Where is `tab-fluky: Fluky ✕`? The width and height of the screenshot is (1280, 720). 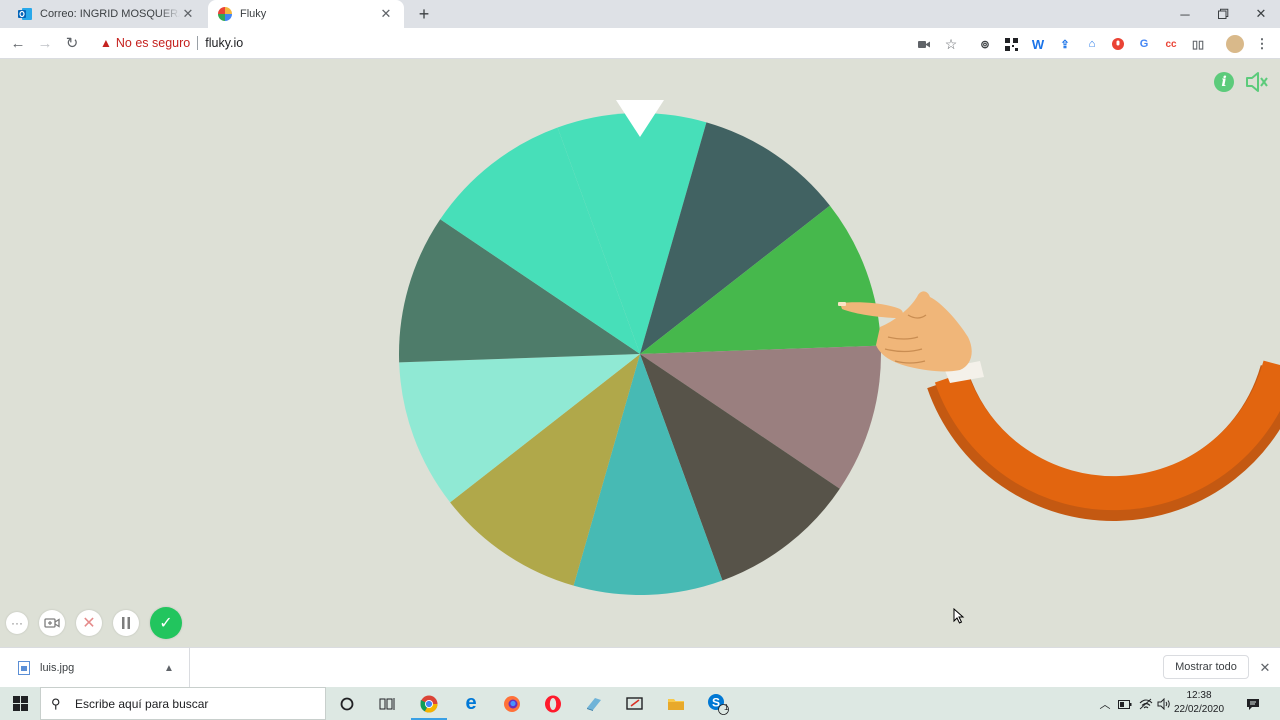 tab-fluky: Fluky ✕ is located at coordinates (306, 14).